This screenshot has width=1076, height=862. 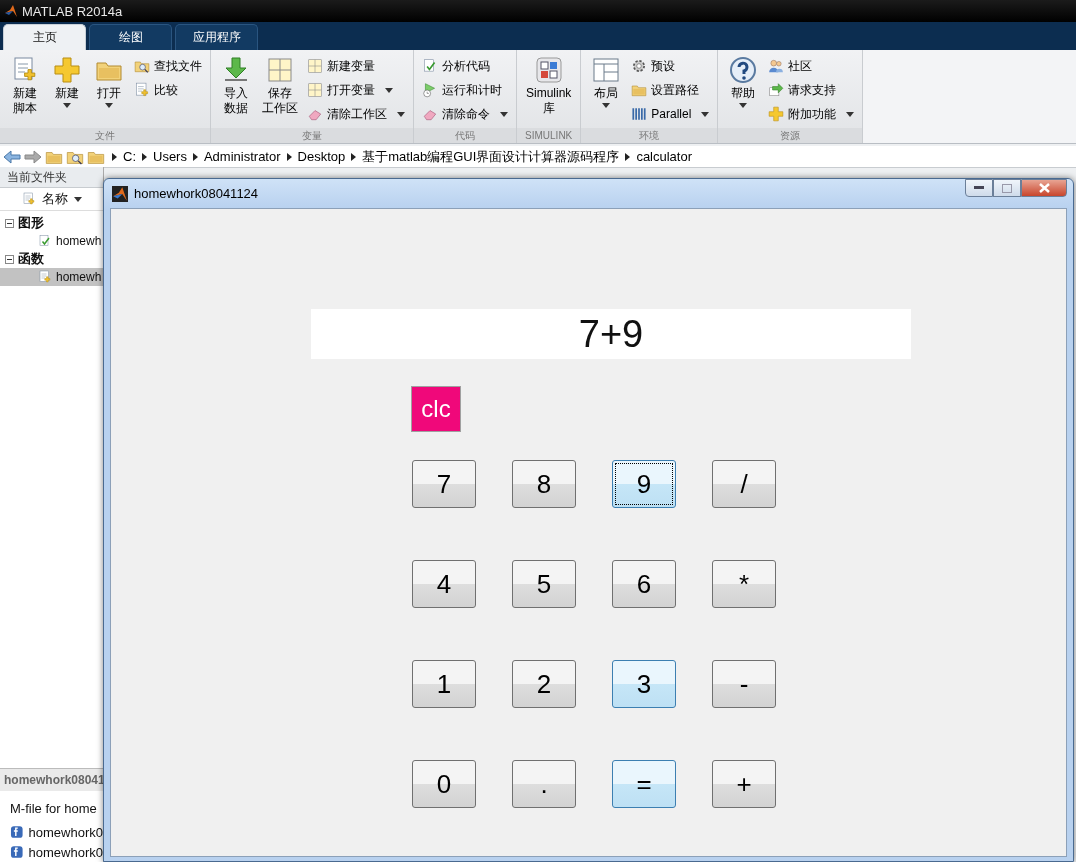 I want to click on clear-button: clc, so click(x=436, y=409).